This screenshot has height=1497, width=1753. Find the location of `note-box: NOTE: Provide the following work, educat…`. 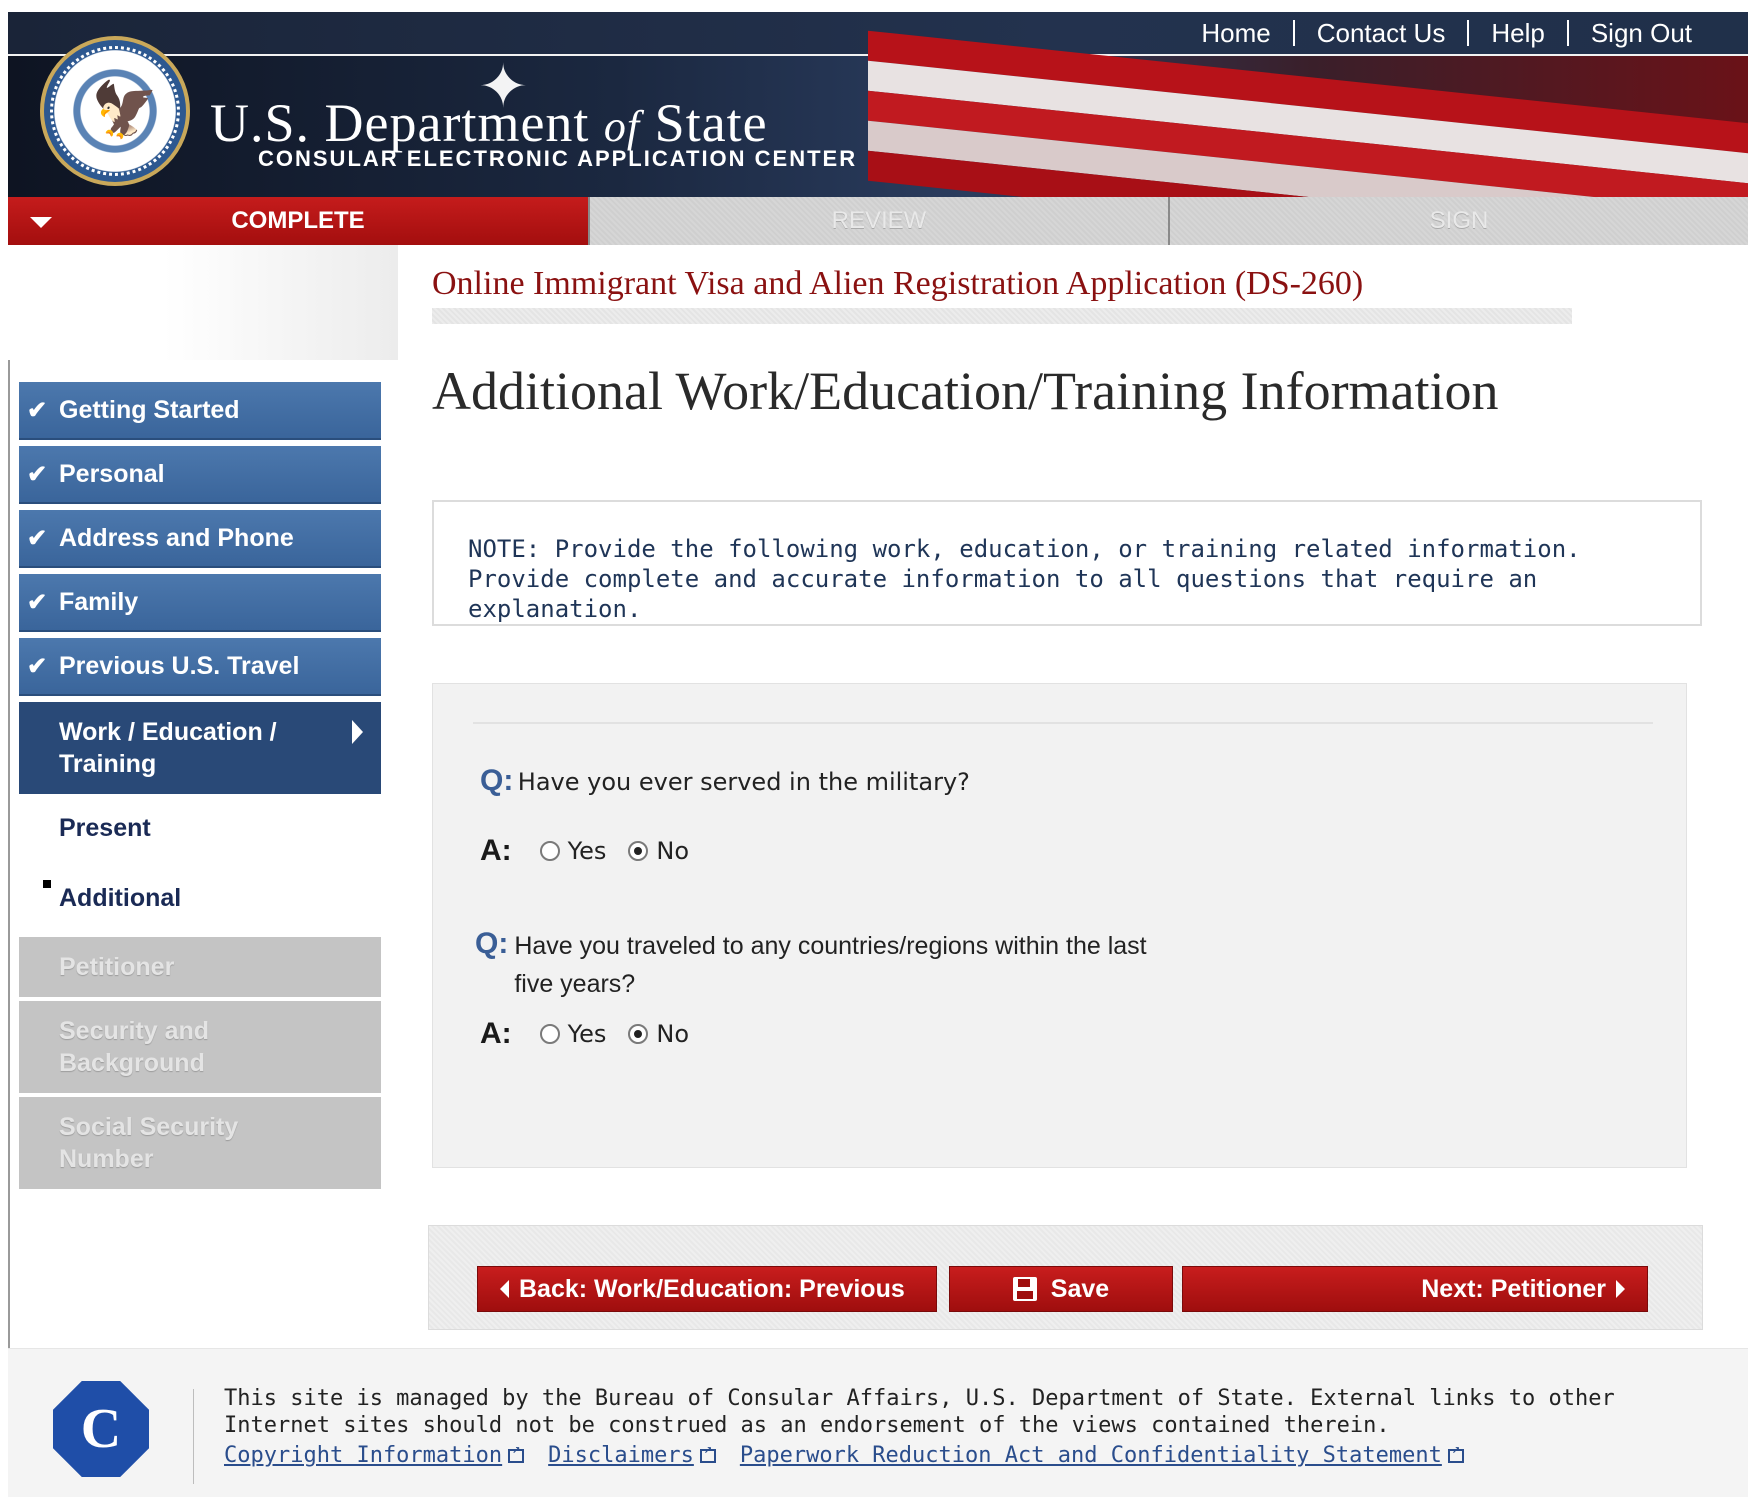

note-box: NOTE: Provide the following work, educat… is located at coordinates (1067, 563).